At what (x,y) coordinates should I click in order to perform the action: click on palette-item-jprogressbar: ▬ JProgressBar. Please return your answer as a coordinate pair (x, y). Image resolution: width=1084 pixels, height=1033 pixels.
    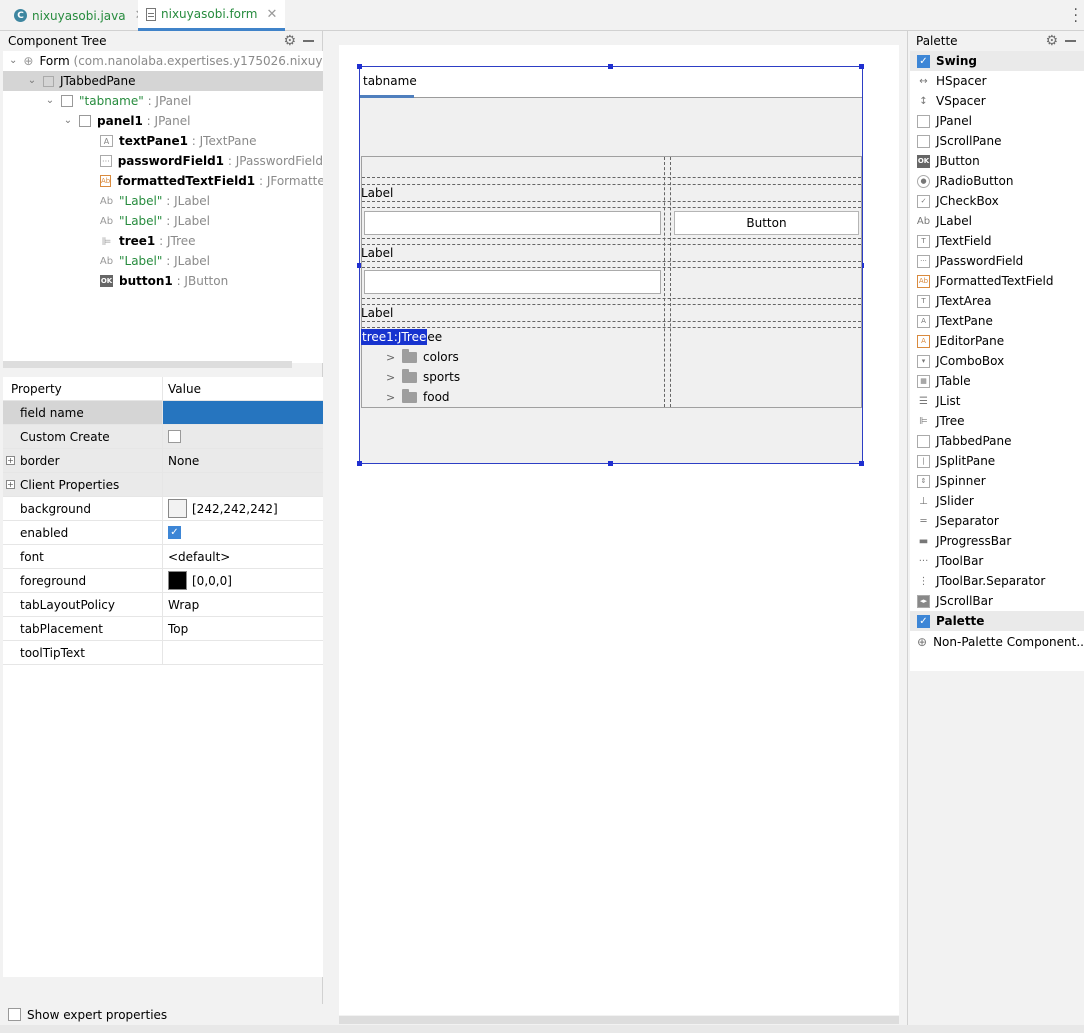
    Looking at the image, I should click on (997, 541).